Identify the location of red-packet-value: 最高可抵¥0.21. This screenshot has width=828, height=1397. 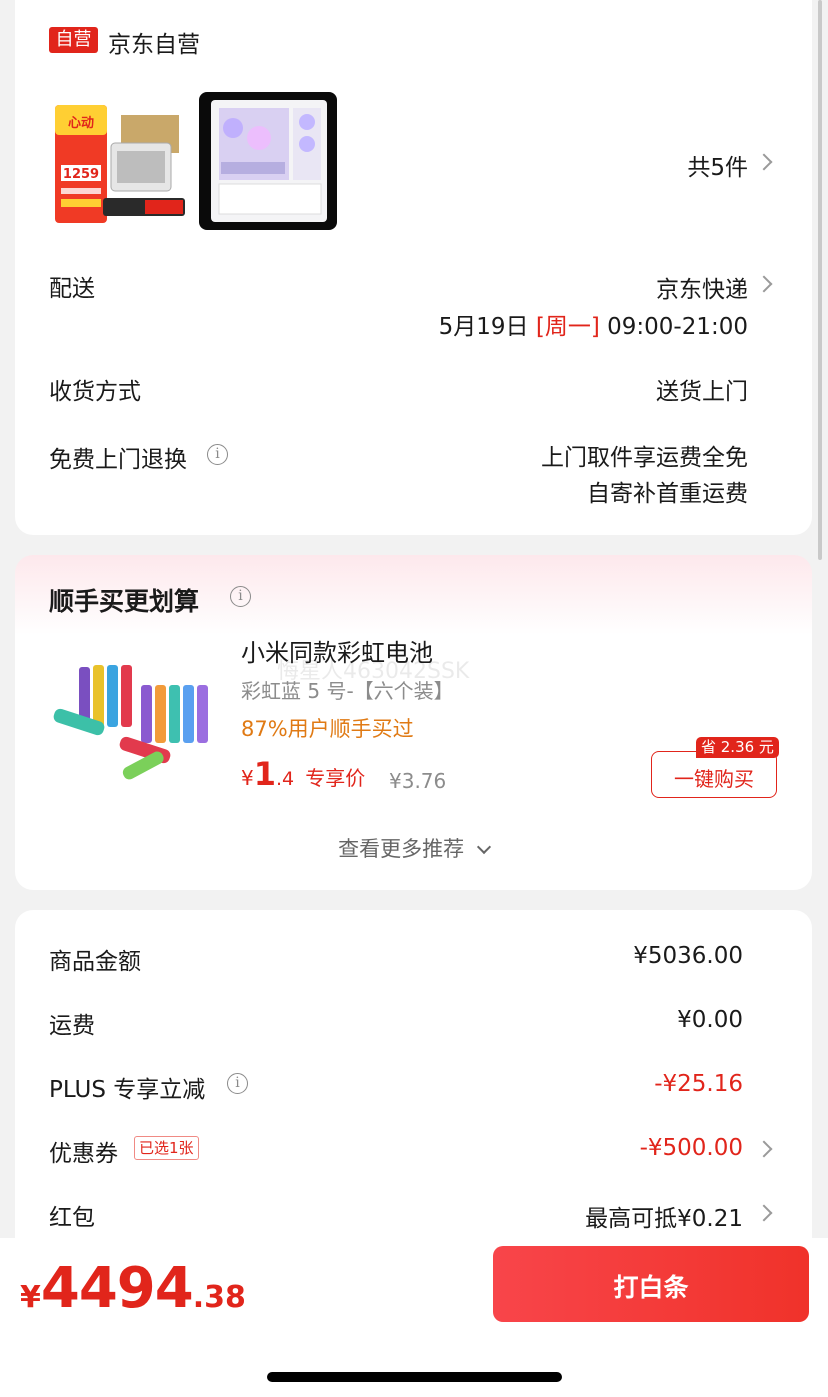
(664, 1216).